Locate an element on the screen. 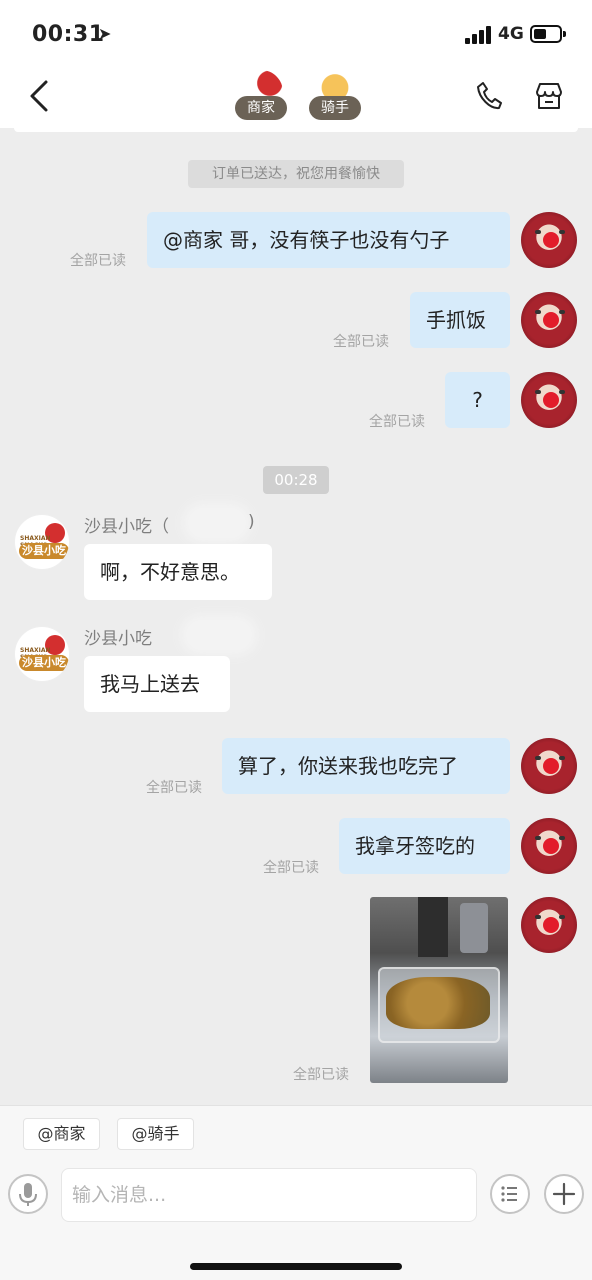 This screenshot has height=1280, width=592. back-button is located at coordinates (40, 96).